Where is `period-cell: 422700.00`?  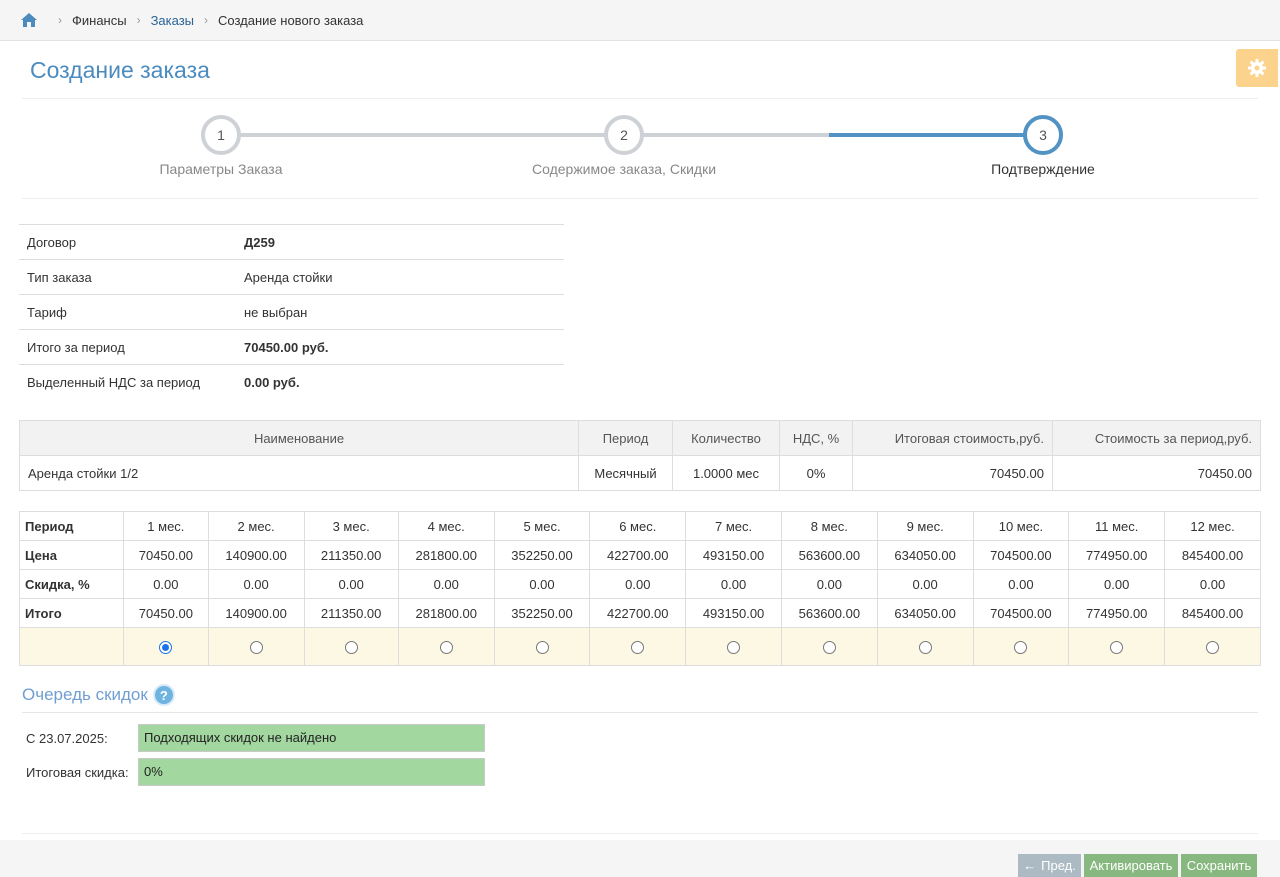 period-cell: 422700.00 is located at coordinates (638, 613).